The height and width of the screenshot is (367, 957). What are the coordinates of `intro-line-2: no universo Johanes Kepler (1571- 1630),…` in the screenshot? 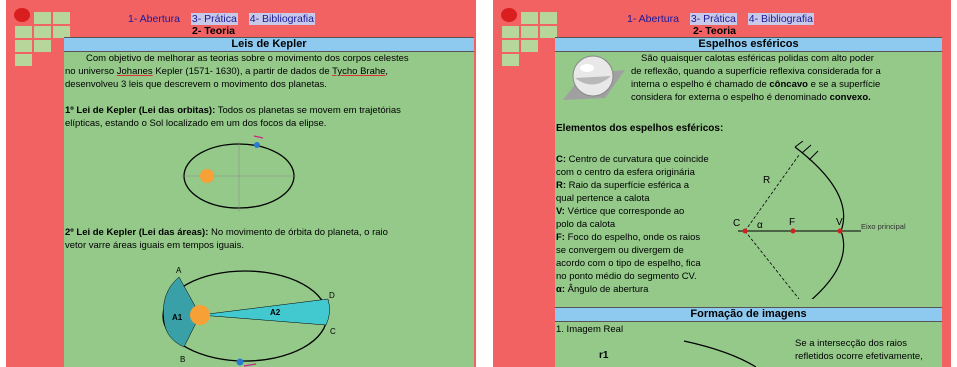 It's located at (227, 71).